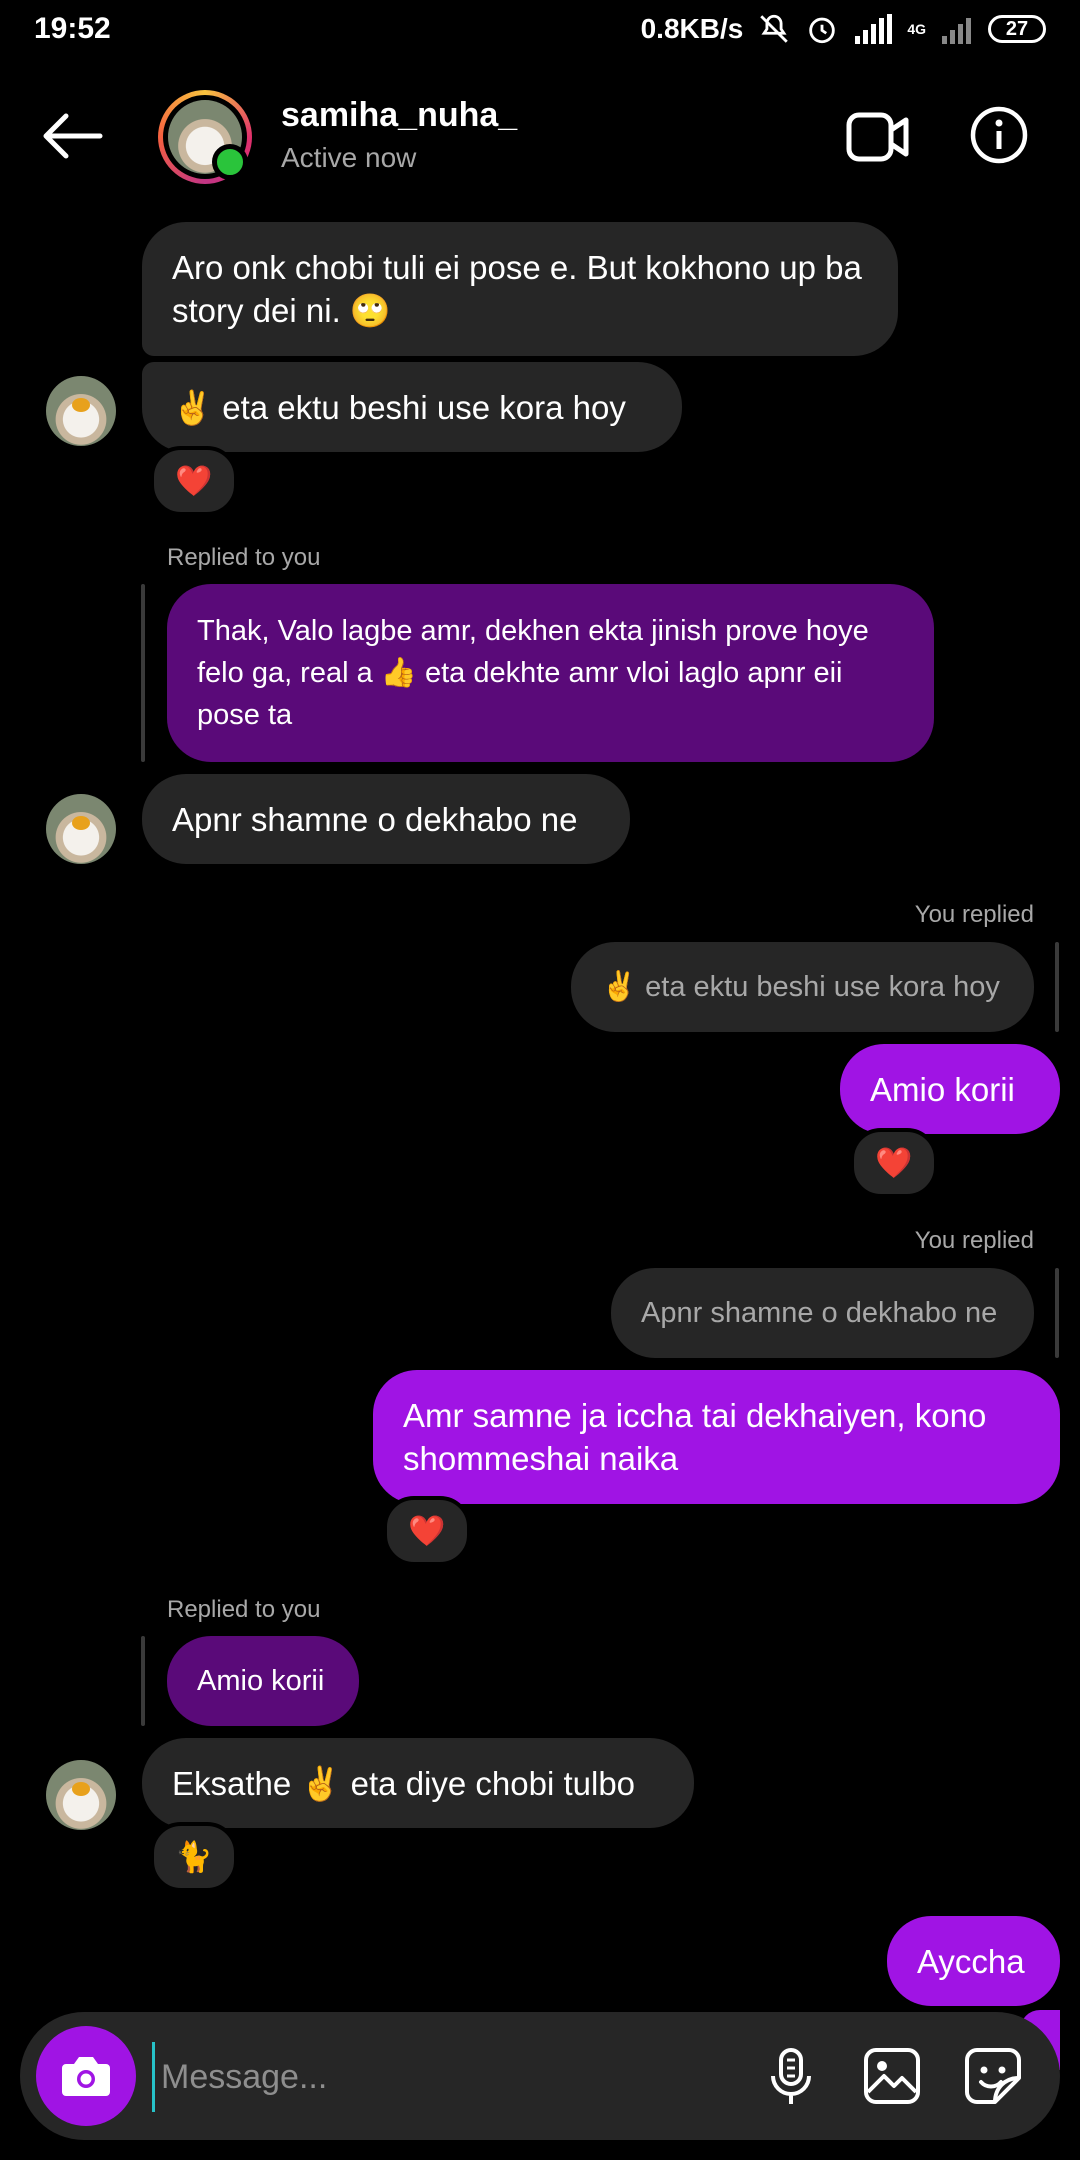  I want to click on info-icon, so click(999, 135).